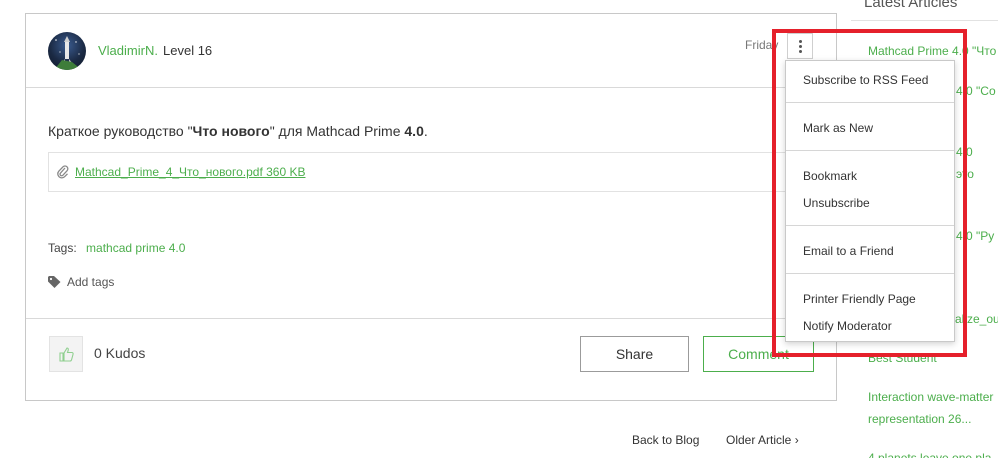  What do you see at coordinates (431, 318) in the screenshot?
I see `footer-divider` at bounding box center [431, 318].